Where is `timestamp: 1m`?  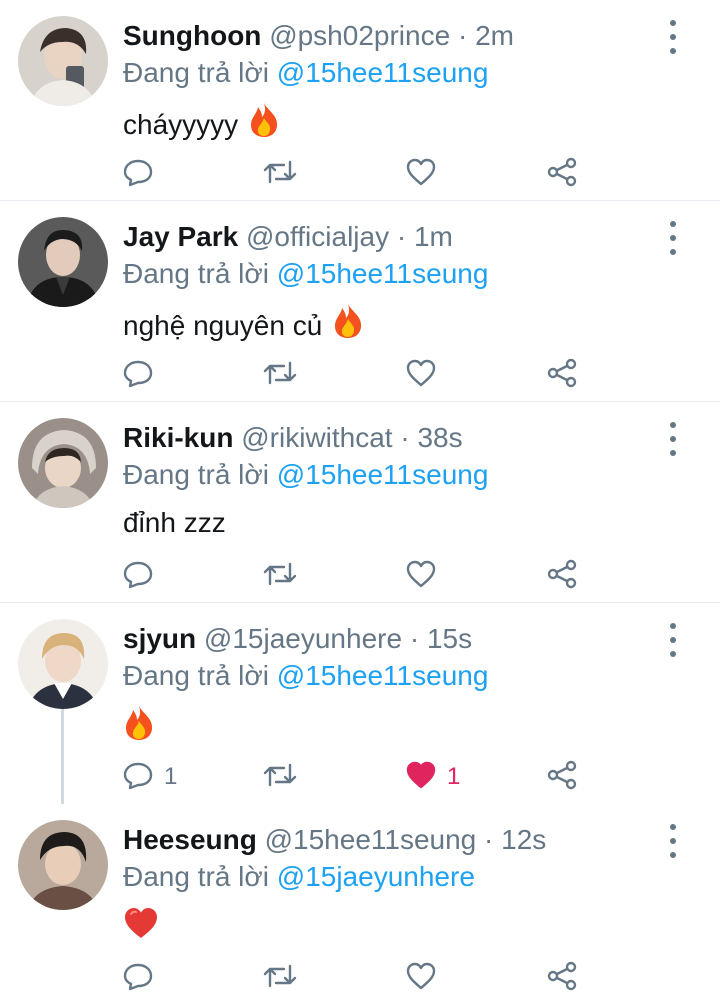
timestamp: 1m is located at coordinates (433, 236).